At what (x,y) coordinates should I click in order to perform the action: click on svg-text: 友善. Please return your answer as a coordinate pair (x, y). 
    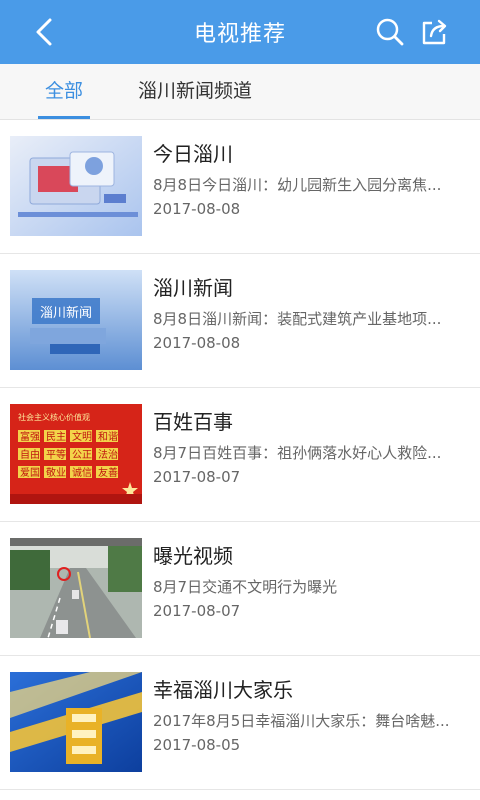
    Looking at the image, I should click on (108, 472).